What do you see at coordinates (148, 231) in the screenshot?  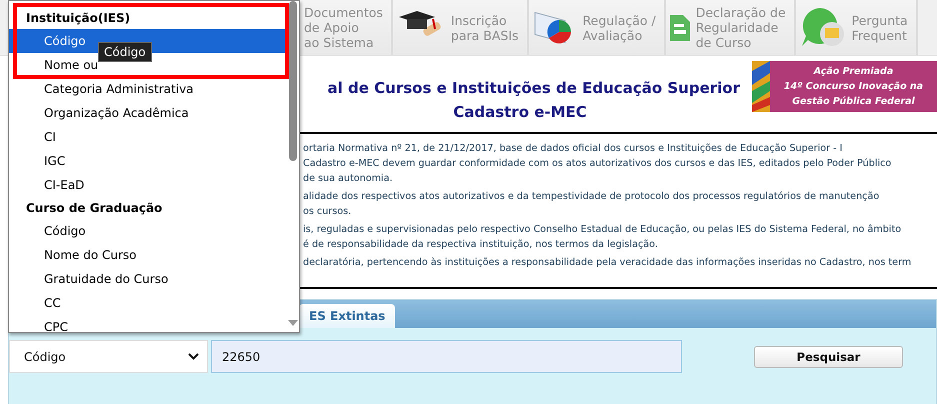 I see `dropdown-option: Código` at bounding box center [148, 231].